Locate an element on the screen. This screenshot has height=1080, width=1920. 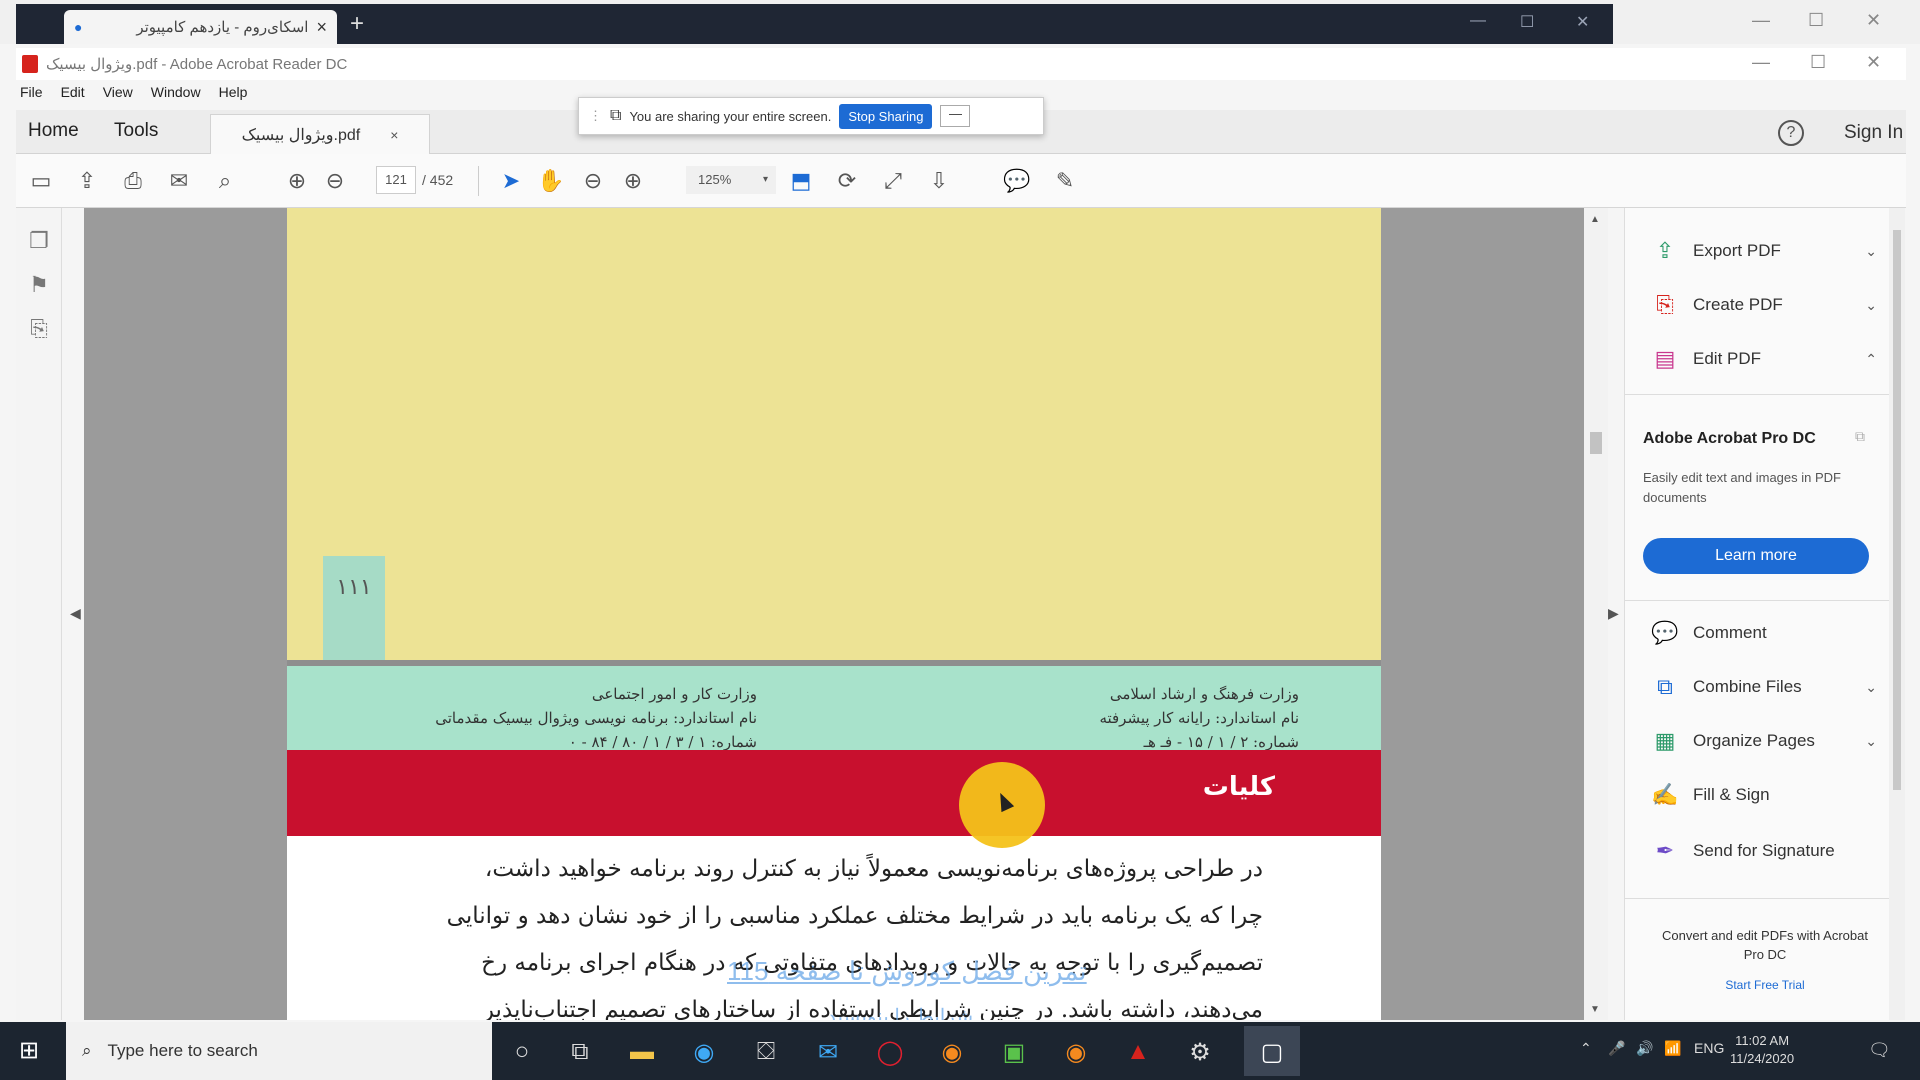
app-close-icon: ✕ is located at coordinates (1873, 62).